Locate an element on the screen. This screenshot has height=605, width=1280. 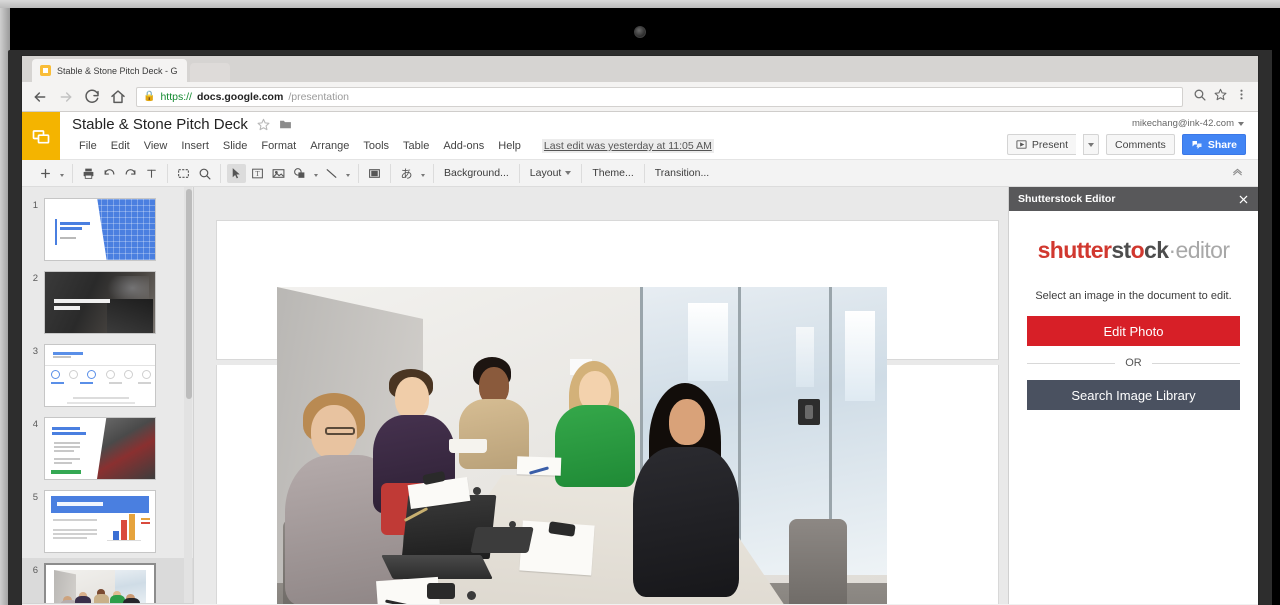
edit-photo-button: Edit Photo is located at coordinates (1133, 331).